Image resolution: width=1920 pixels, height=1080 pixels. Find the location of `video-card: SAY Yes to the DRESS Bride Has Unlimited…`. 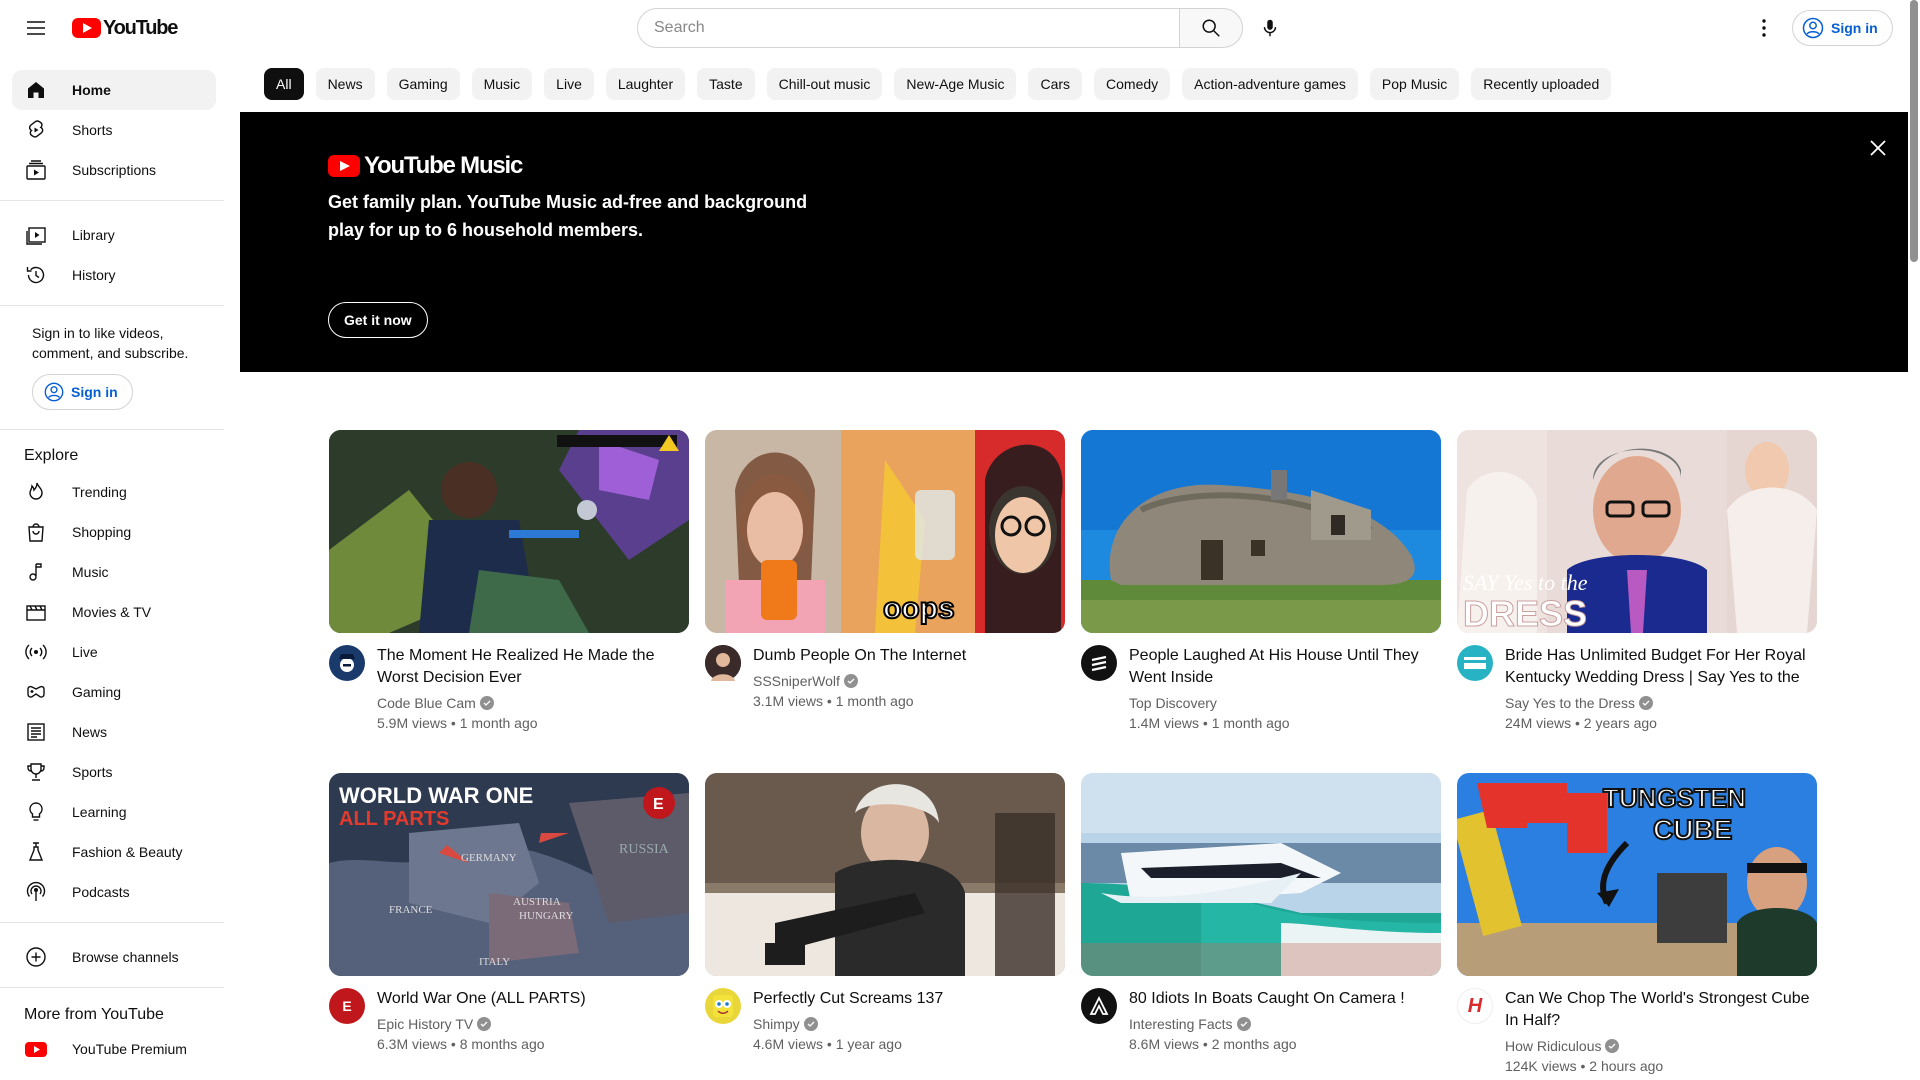

video-card: SAY Yes to the DRESS Bride Has Unlimited… is located at coordinates (1637, 581).